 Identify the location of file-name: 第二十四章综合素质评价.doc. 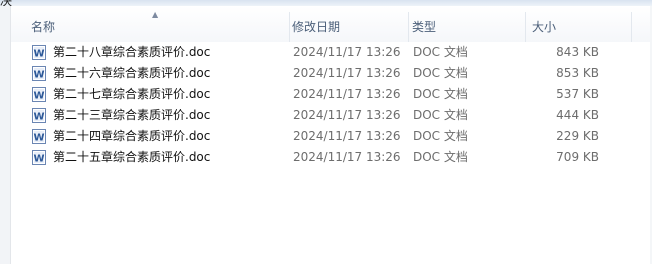
(132, 136).